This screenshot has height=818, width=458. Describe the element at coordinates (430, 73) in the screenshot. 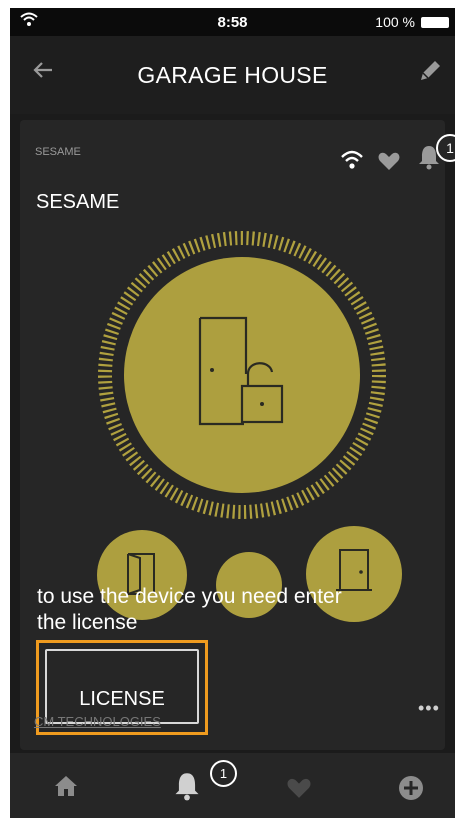

I see `pencil-icon` at that location.